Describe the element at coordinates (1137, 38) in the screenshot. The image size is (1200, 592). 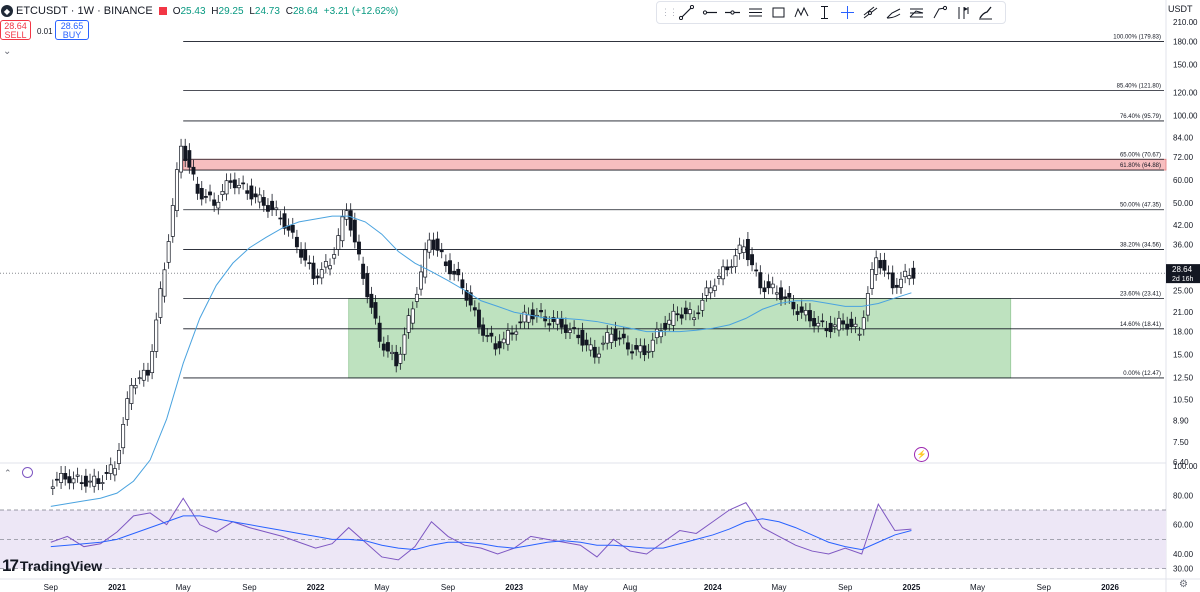
I see `fib-label: 100.00% (179.83)` at that location.